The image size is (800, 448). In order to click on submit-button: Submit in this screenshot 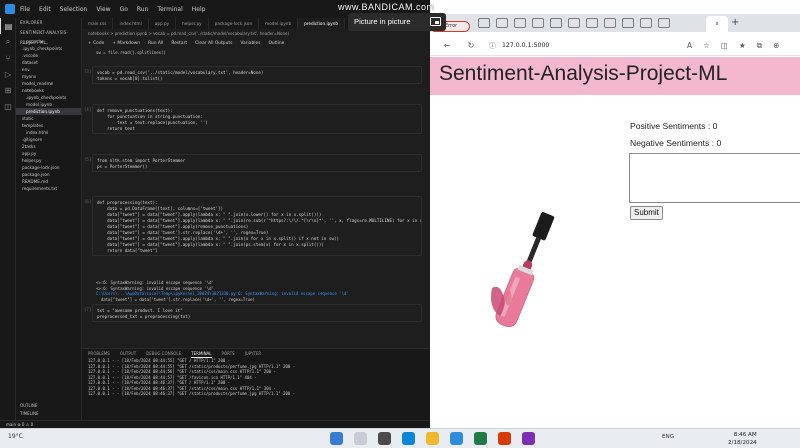, I will do `click(646, 213)`.